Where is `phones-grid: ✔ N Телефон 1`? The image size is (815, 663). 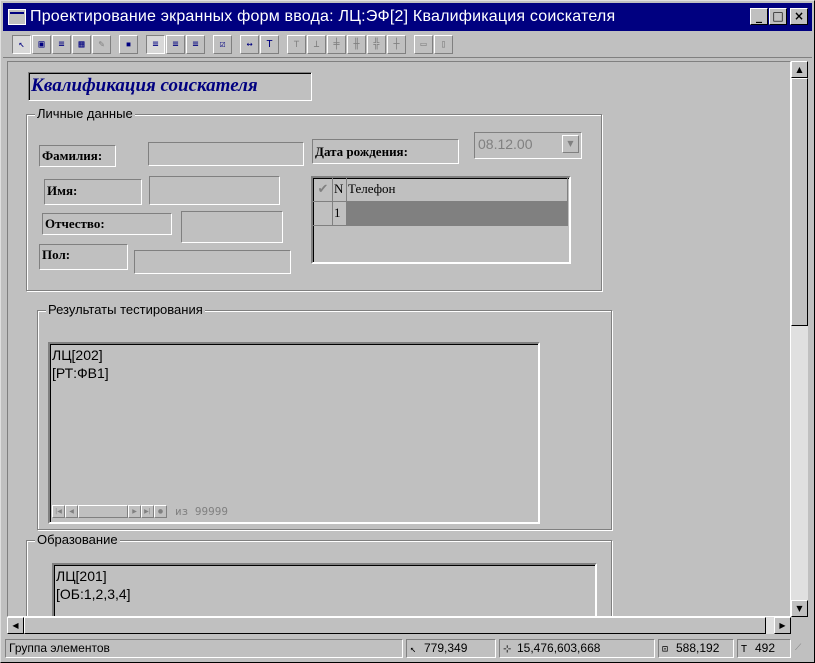 phones-grid: ✔ N Телефон 1 is located at coordinates (441, 220).